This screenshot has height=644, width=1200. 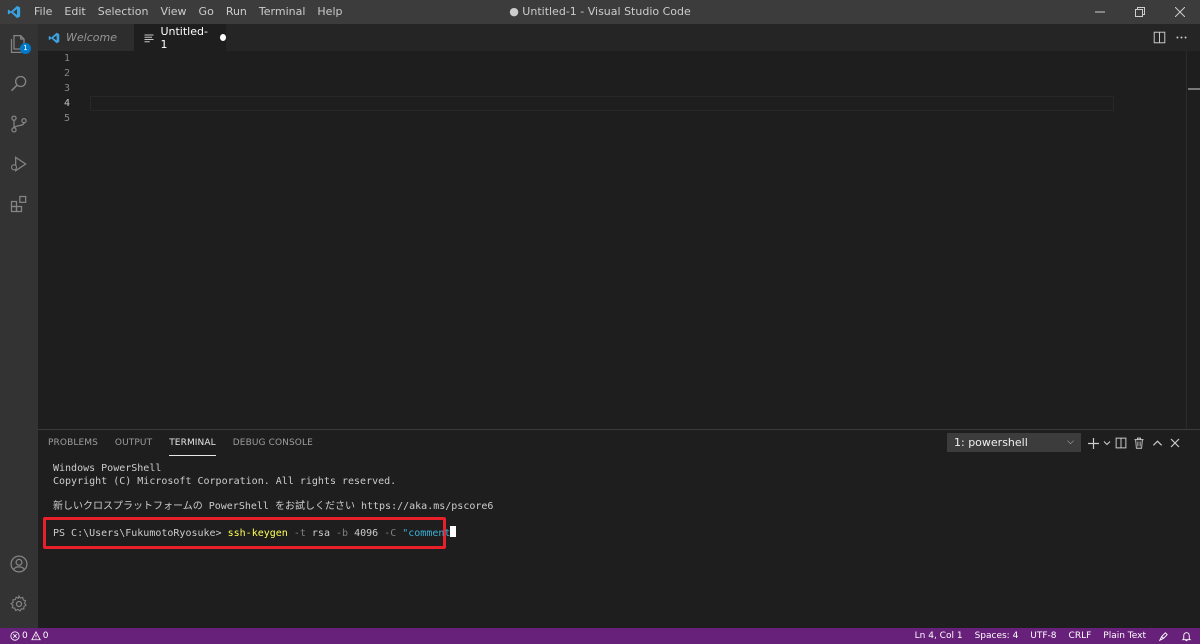 I want to click on split-terminal-icon, so click(x=1121, y=443).